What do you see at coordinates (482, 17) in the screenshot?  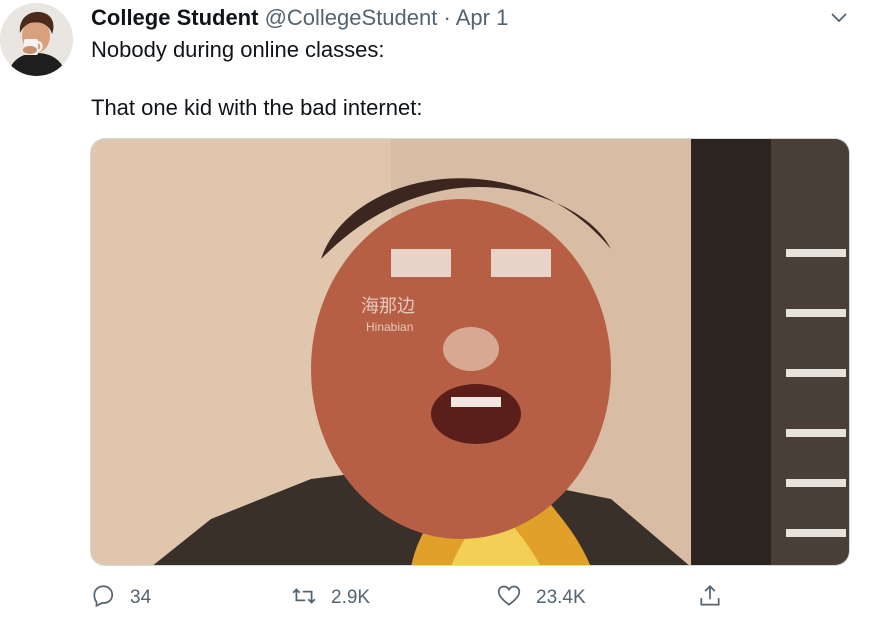 I see `tweet-date: Apr 1` at bounding box center [482, 17].